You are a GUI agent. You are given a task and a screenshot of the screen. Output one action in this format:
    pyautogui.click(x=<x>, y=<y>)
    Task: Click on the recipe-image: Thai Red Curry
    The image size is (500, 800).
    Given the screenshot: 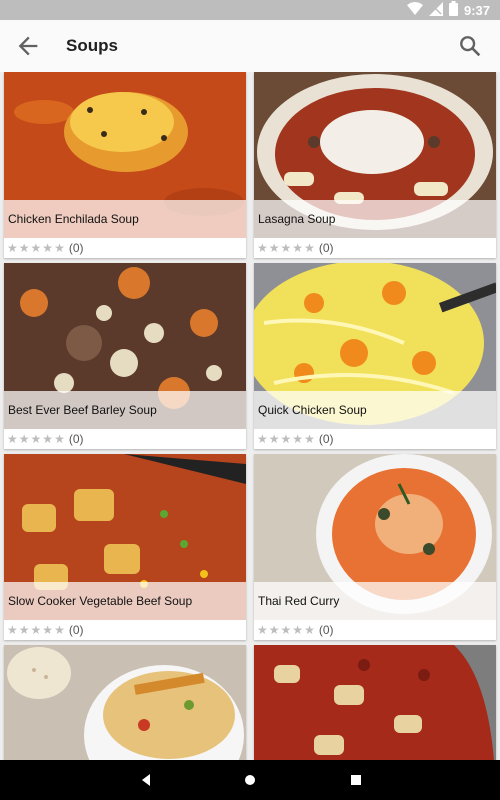 What is the action you would take?
    pyautogui.click(x=375, y=537)
    